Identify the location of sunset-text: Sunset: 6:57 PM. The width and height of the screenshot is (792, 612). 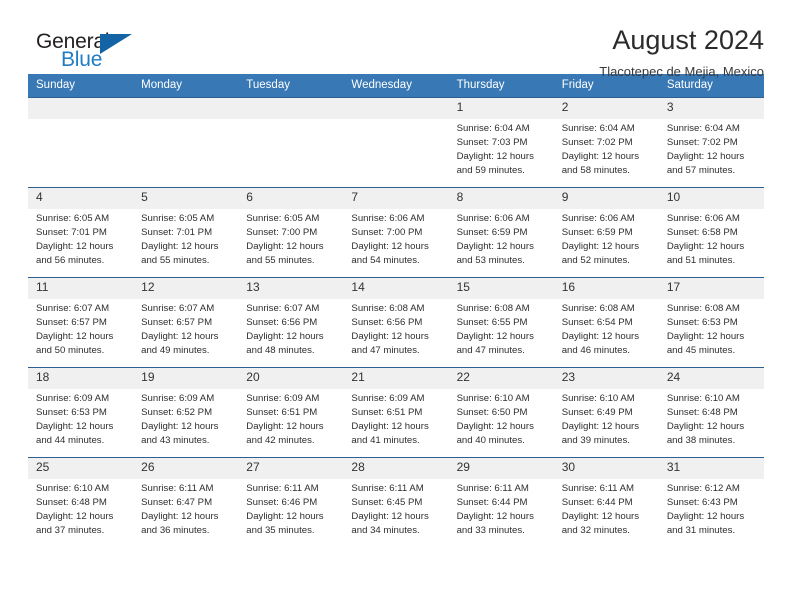
(71, 323).